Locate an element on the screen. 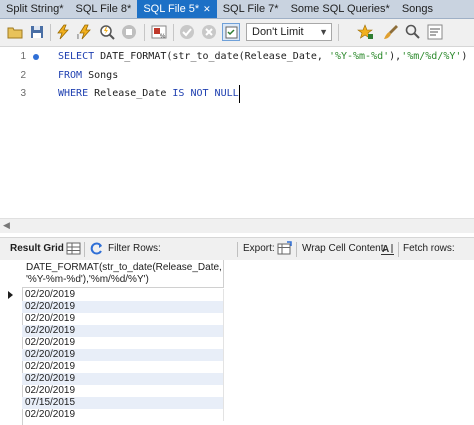 The height and width of the screenshot is (425, 474). find-icon is located at coordinates (413, 32).